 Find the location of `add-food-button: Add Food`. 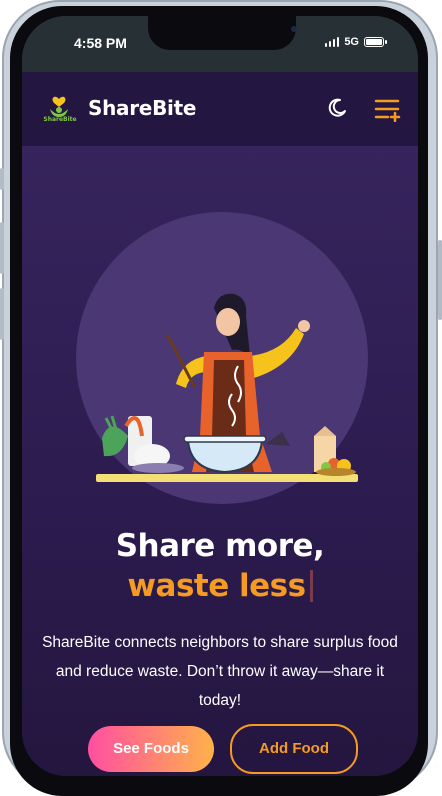

add-food-button: Add Food is located at coordinates (294, 749).